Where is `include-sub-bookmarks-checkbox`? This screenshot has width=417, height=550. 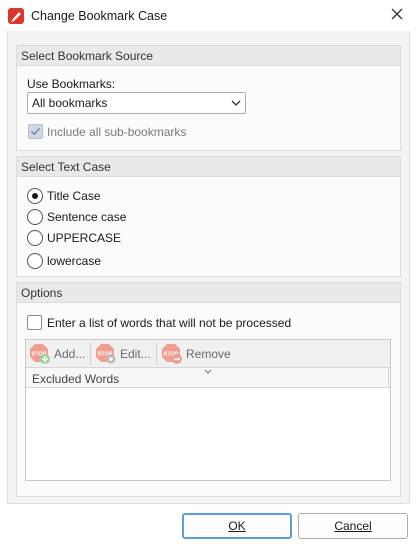 include-sub-bookmarks-checkbox is located at coordinates (35, 131).